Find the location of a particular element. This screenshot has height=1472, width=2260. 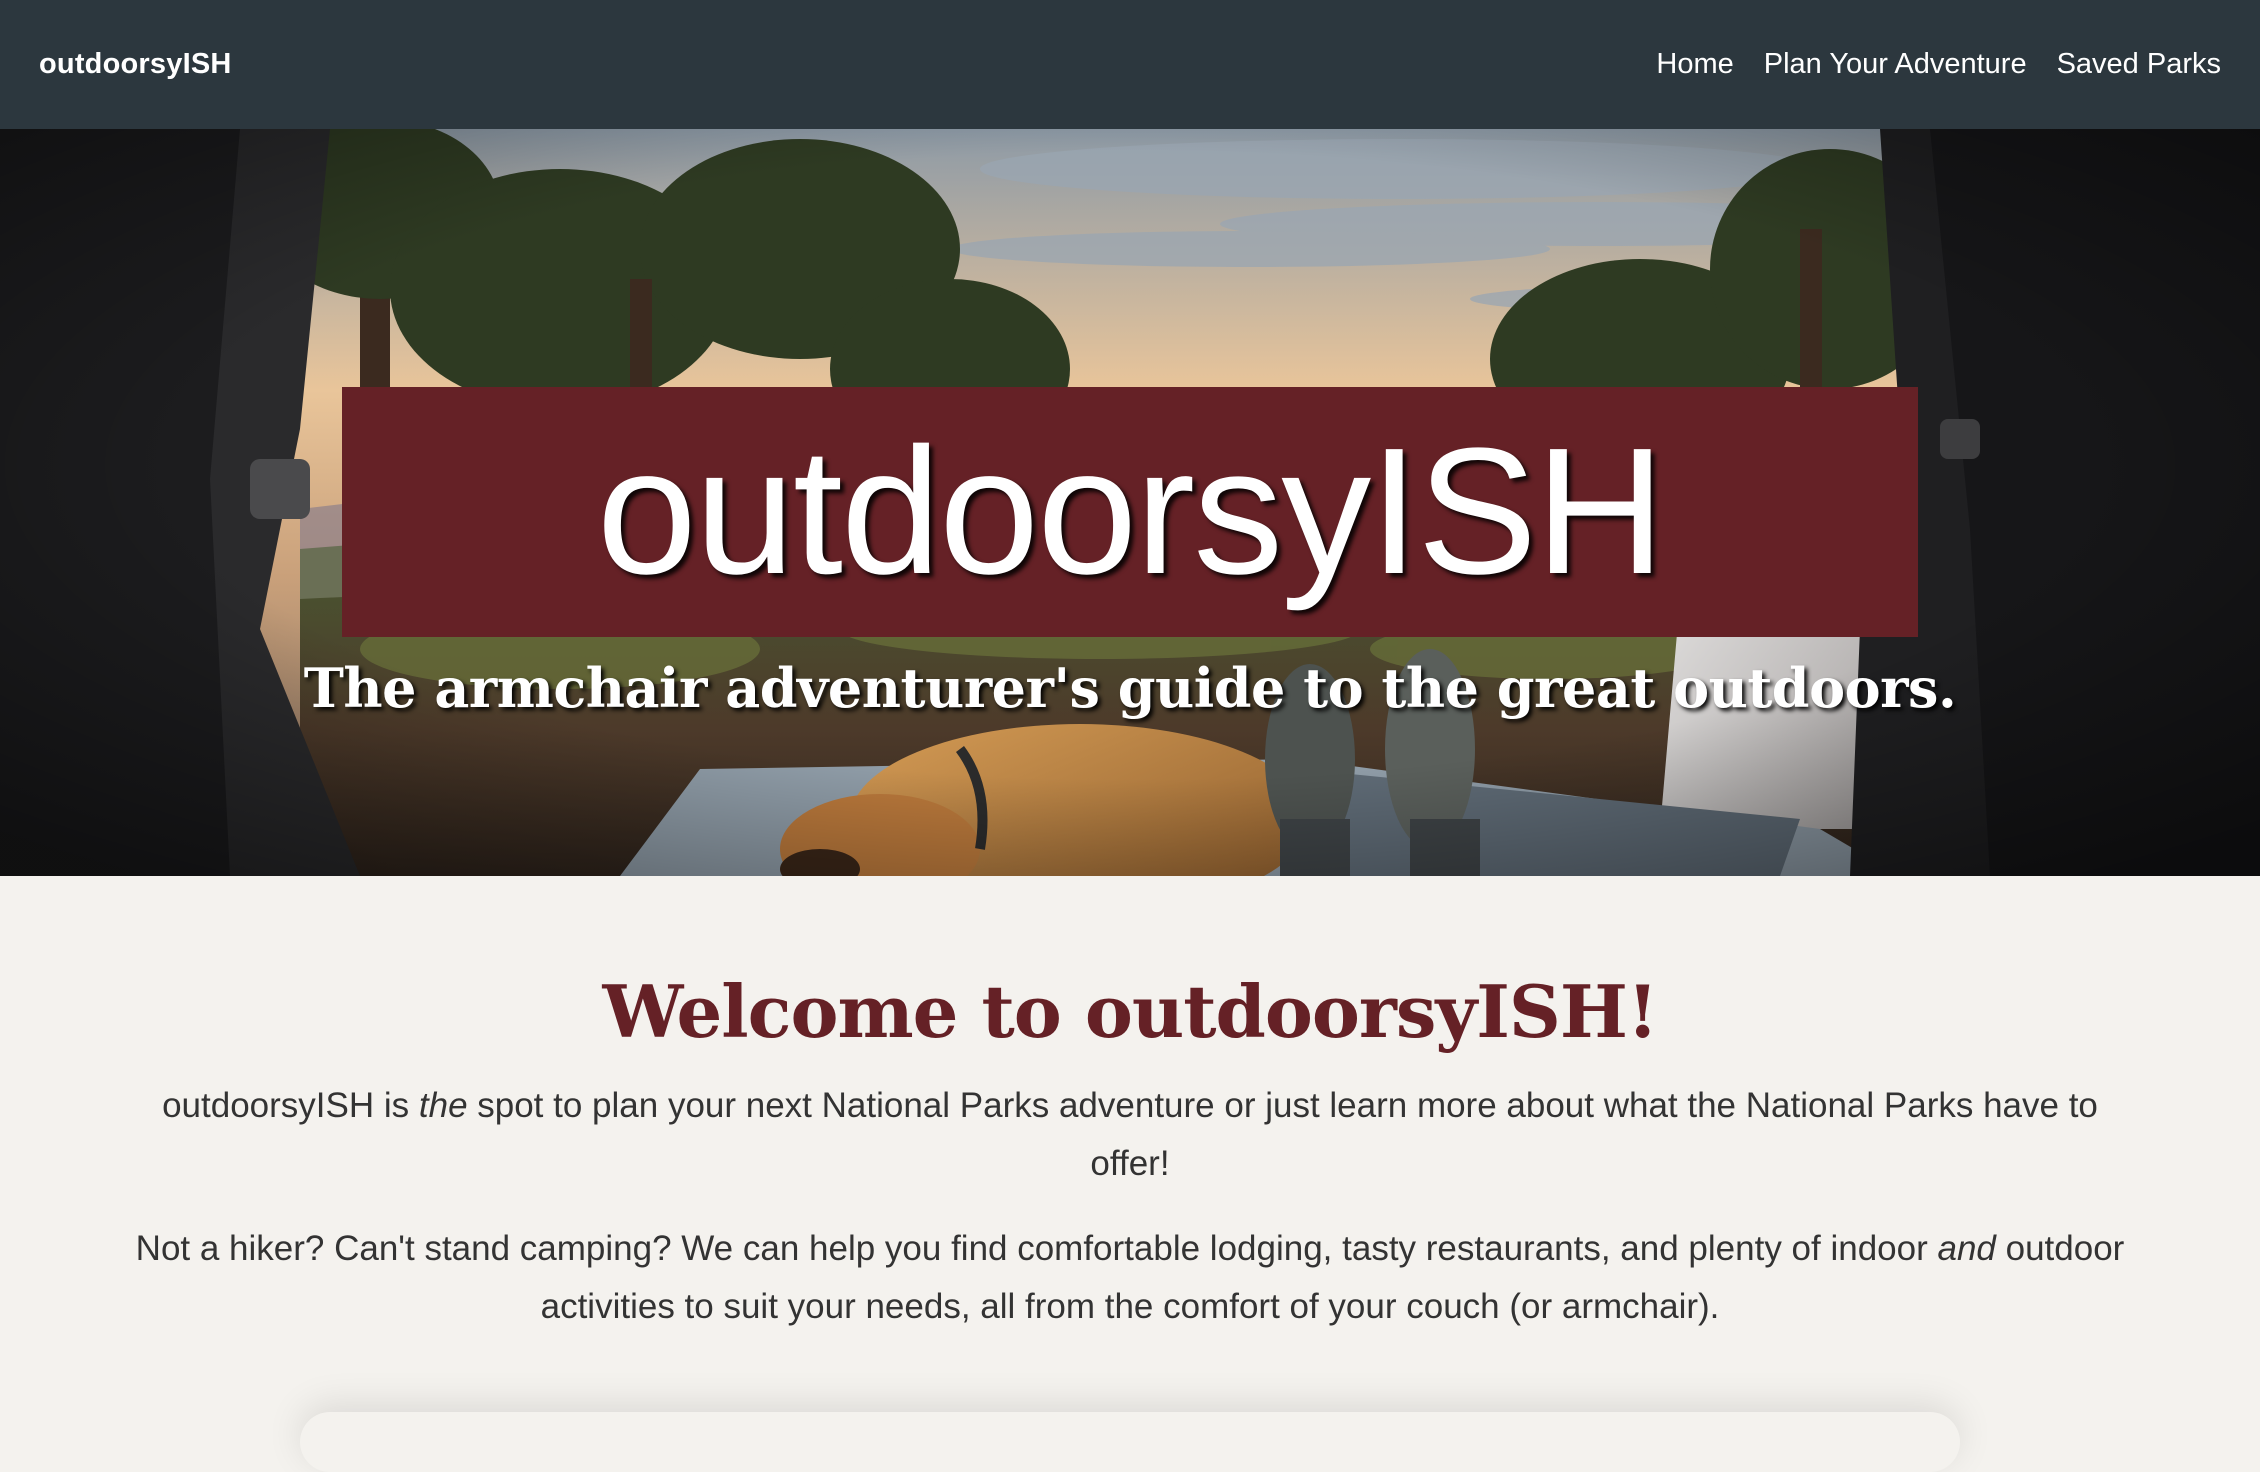

hero-title-box: outdoorsyISH is located at coordinates (1130, 512).